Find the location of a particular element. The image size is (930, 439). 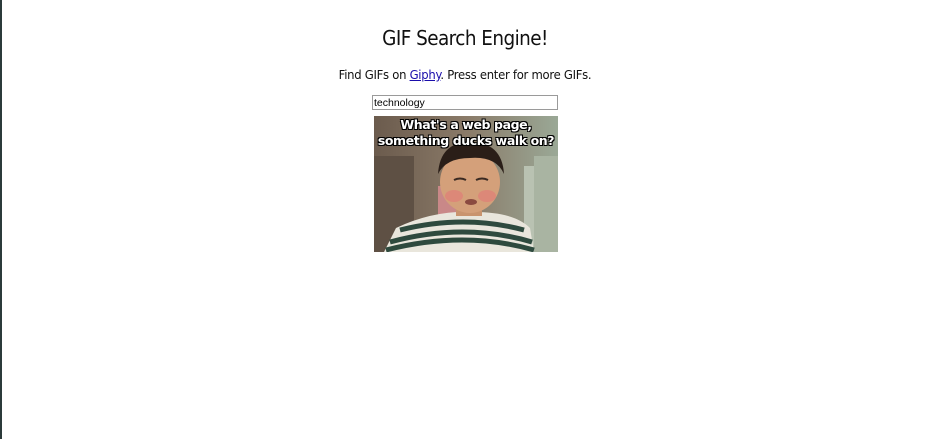

page-title: GIF Search Engine! is located at coordinates (465, 38).